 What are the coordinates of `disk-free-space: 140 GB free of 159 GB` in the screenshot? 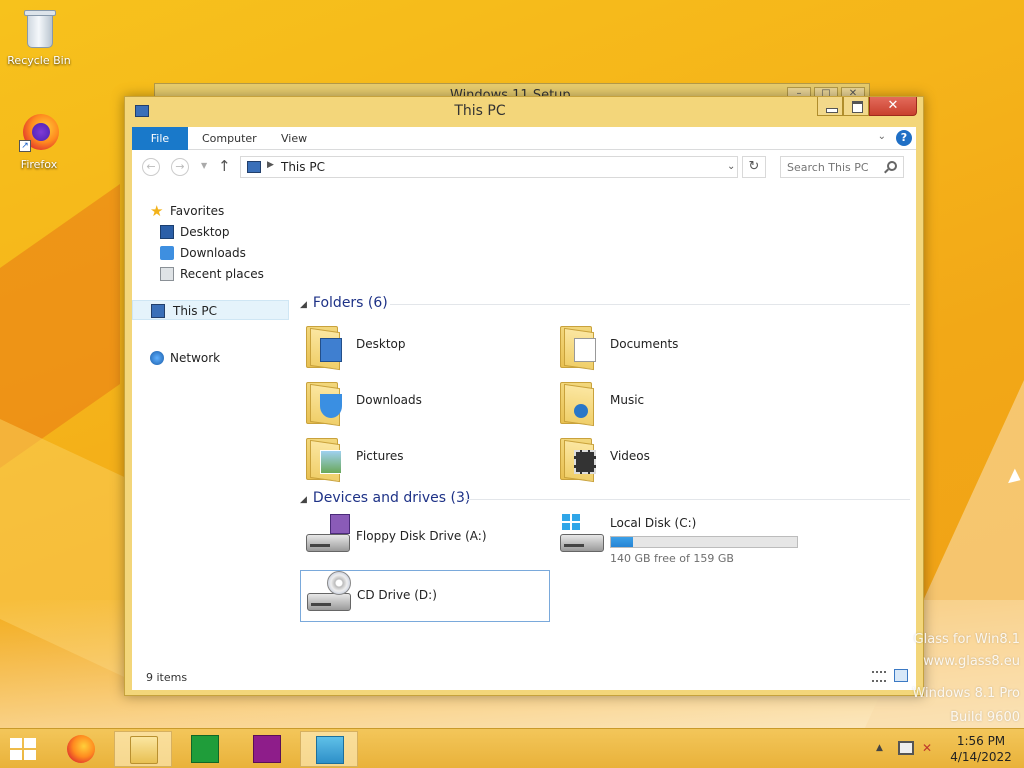 It's located at (672, 558).